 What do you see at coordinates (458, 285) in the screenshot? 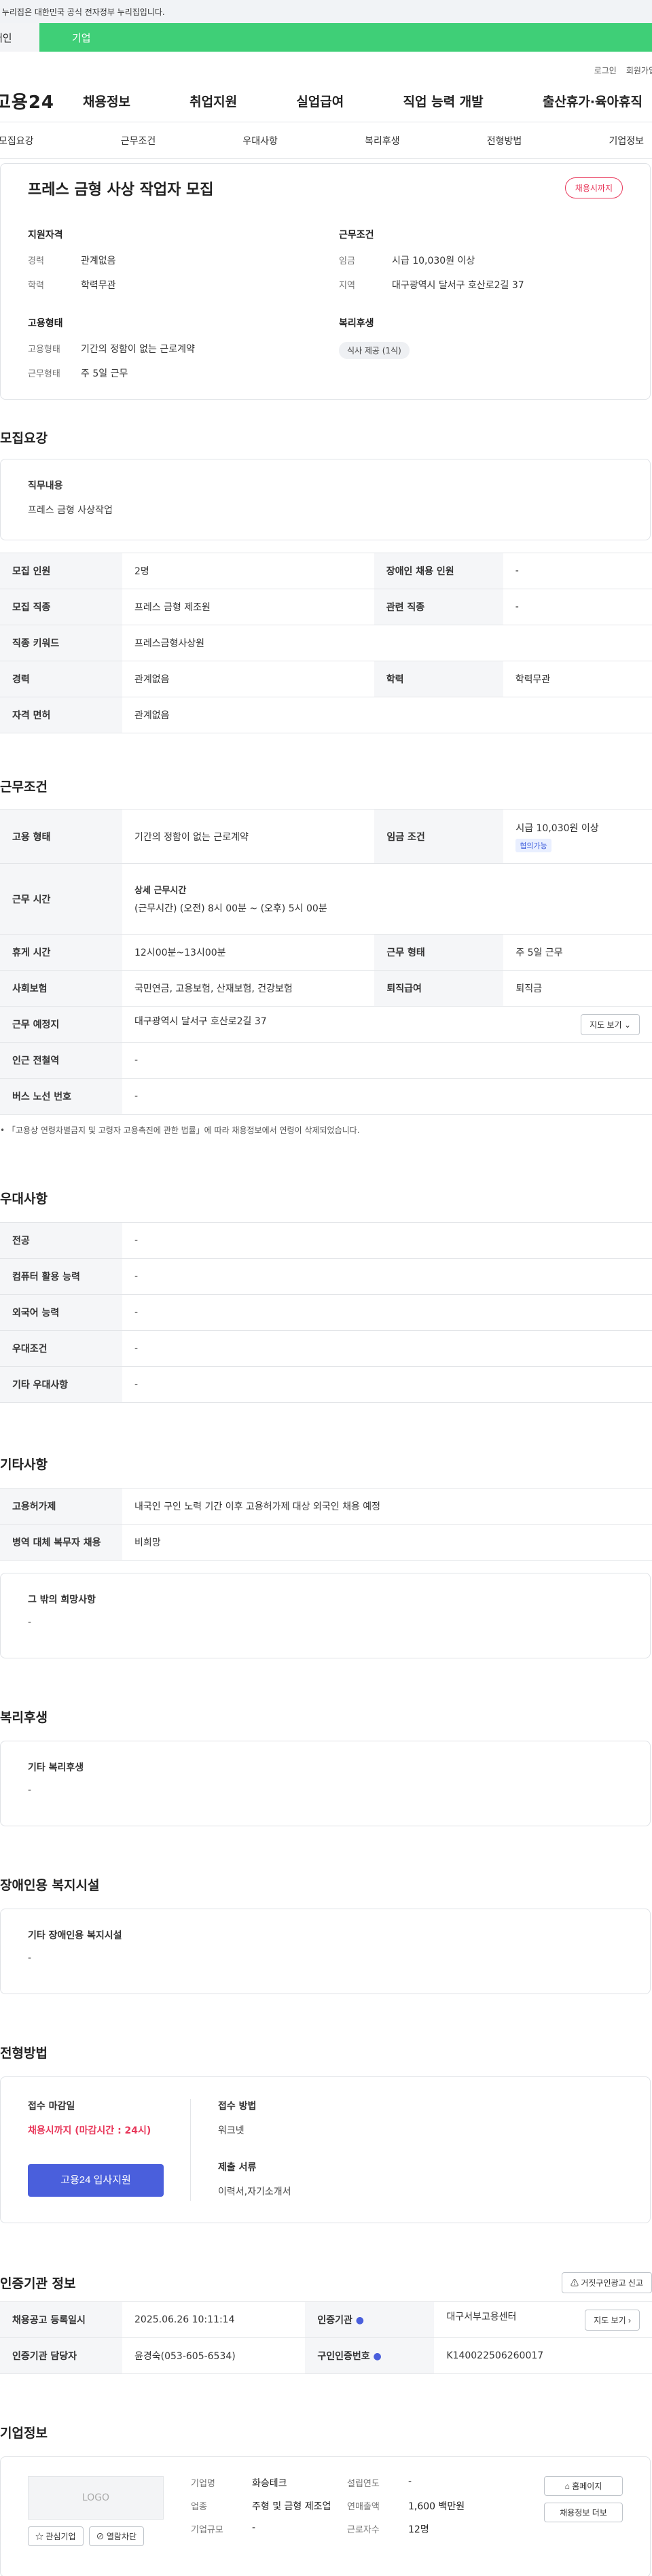
I see `area-value: 대구광역시 달서구 호산로2길 37` at bounding box center [458, 285].